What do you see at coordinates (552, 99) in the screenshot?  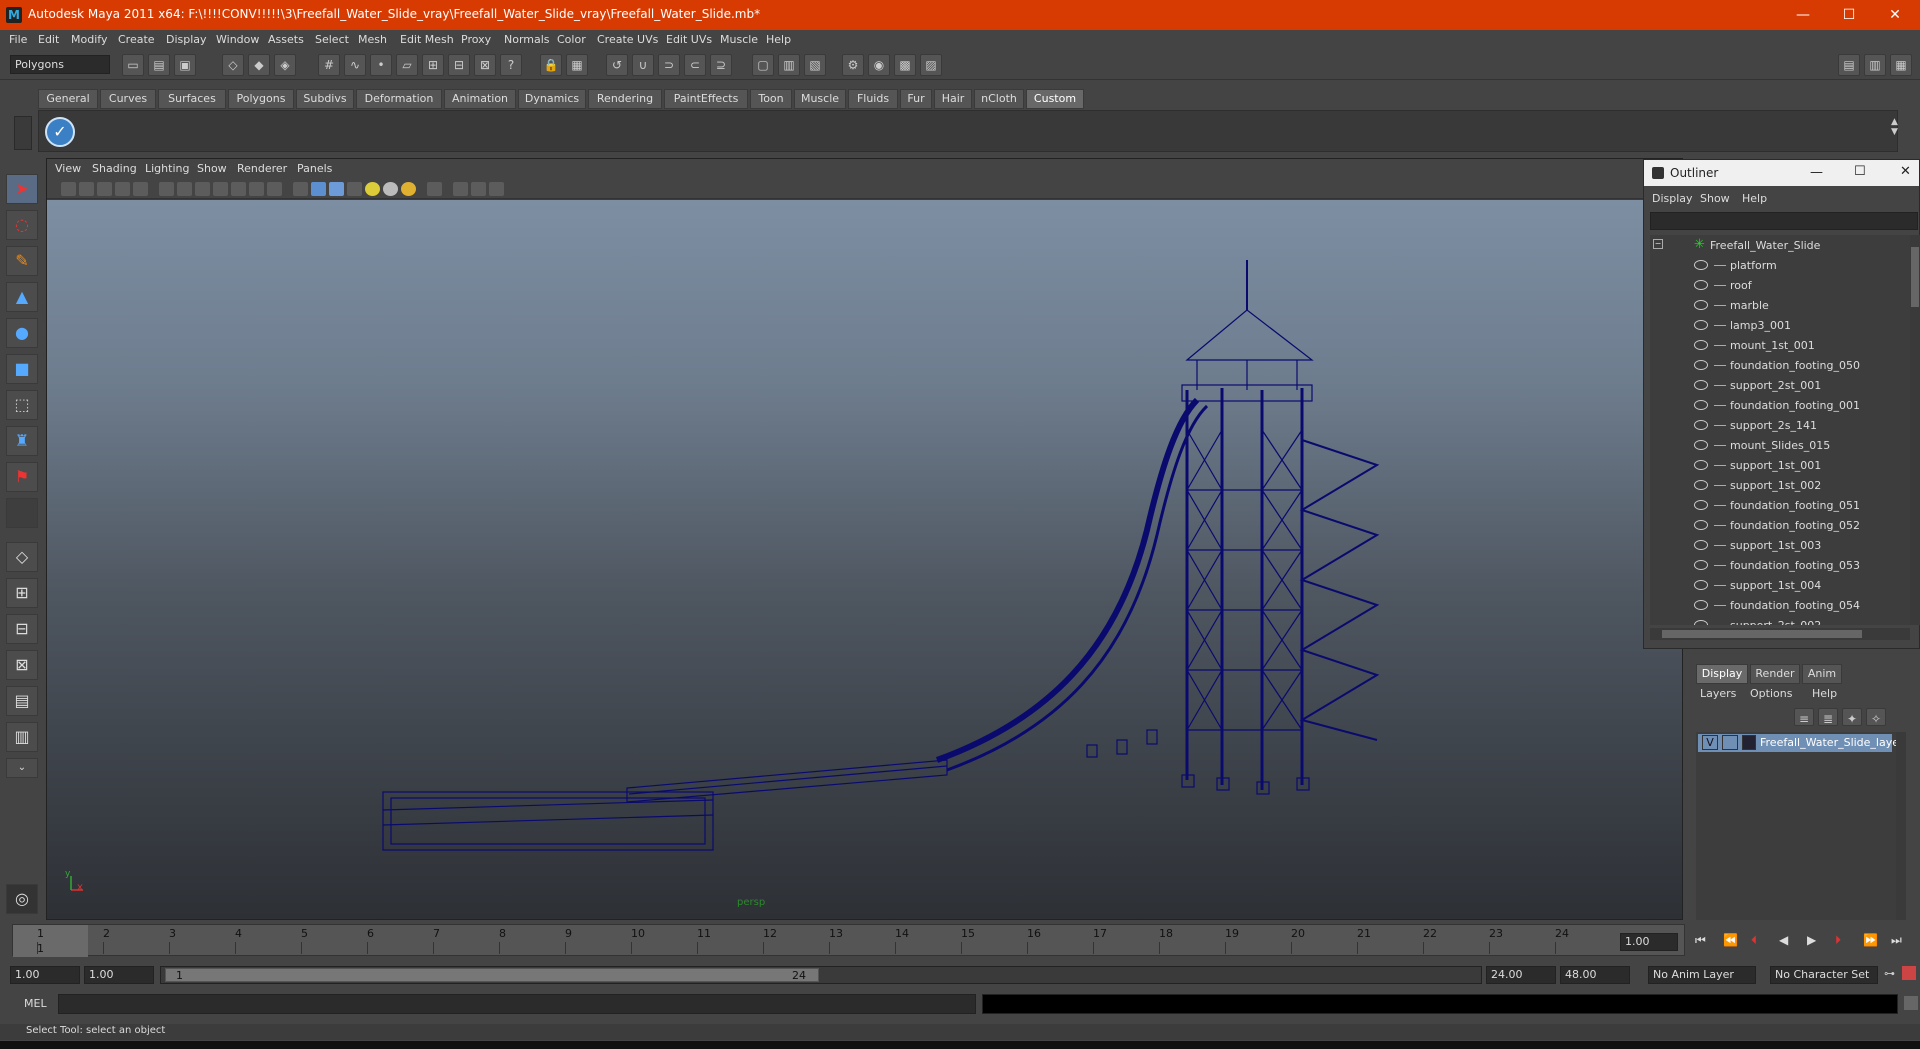 I see `shelf-tab-dynamics: Dynamics` at bounding box center [552, 99].